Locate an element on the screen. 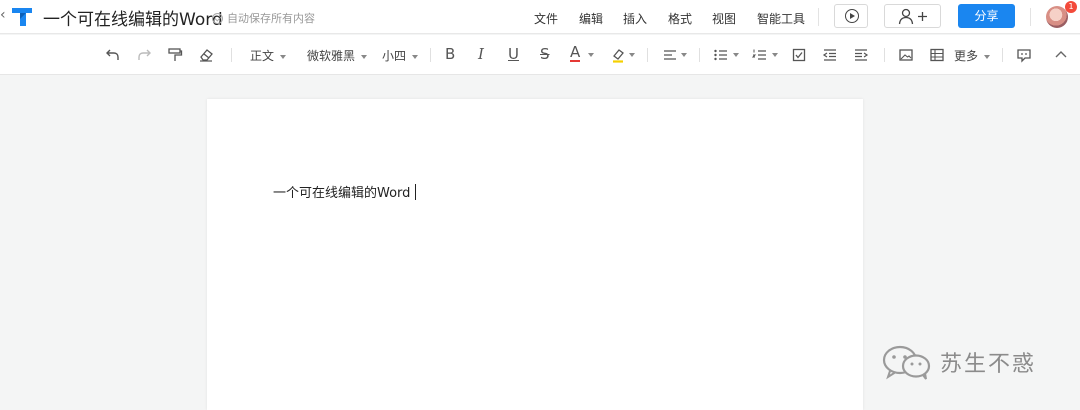 The image size is (1080, 410). share-button: 分享 is located at coordinates (986, 16).